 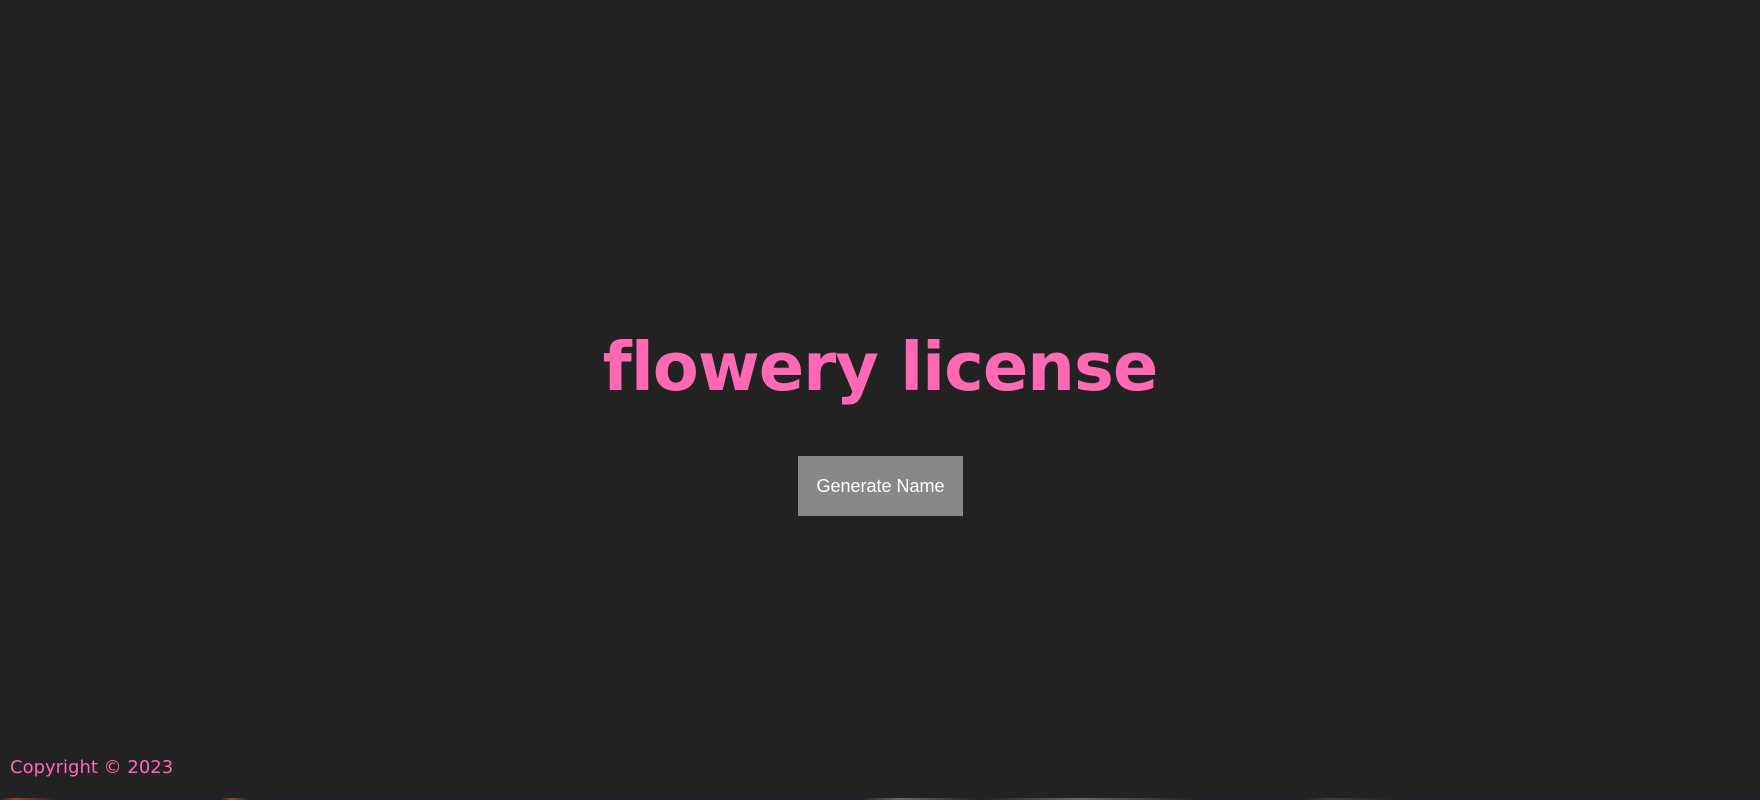 What do you see at coordinates (92, 767) in the screenshot?
I see `copyright-footer: Copyright © 2023` at bounding box center [92, 767].